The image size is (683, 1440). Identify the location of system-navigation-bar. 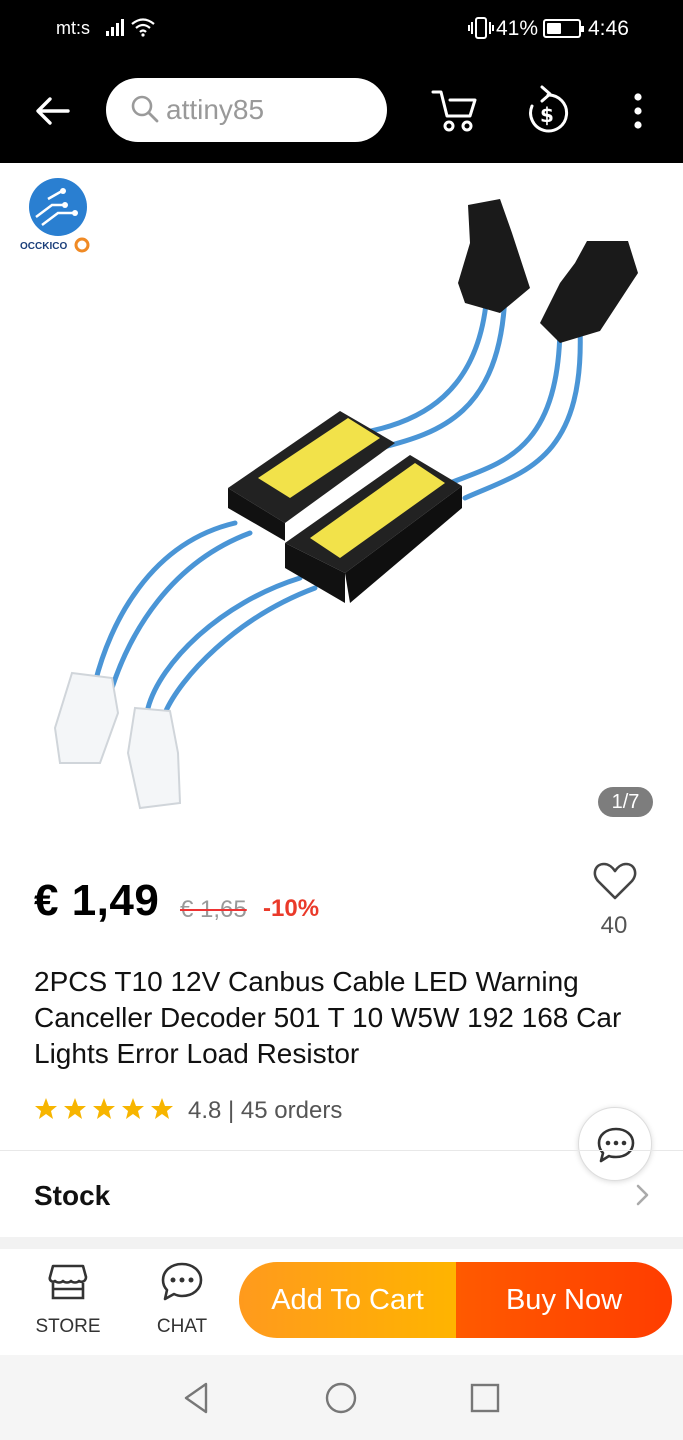
(341, 1397).